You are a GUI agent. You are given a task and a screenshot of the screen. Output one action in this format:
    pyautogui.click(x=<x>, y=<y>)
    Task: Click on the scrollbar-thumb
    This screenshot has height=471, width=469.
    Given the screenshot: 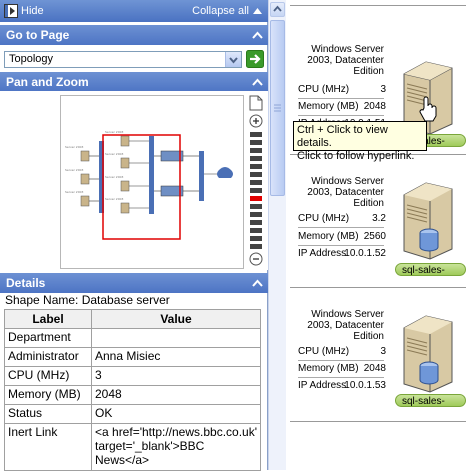 What is the action you would take?
    pyautogui.click(x=277, y=108)
    